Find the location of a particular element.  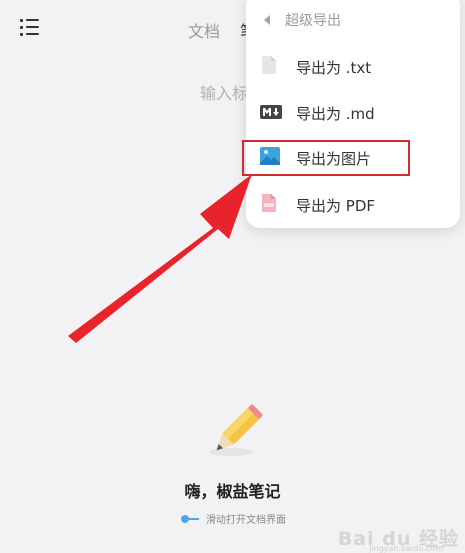

dropdown-header: 超级导出 is located at coordinates (302, 20).